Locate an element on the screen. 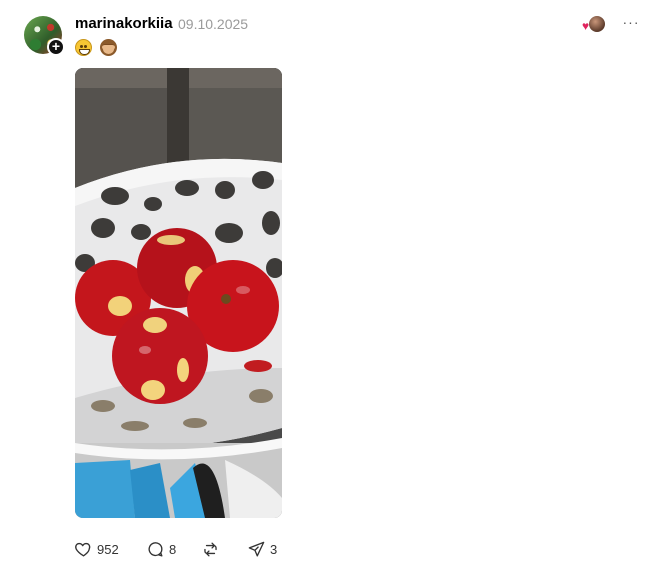 The width and height of the screenshot is (665, 575). like-button: 952 is located at coordinates (96, 549).